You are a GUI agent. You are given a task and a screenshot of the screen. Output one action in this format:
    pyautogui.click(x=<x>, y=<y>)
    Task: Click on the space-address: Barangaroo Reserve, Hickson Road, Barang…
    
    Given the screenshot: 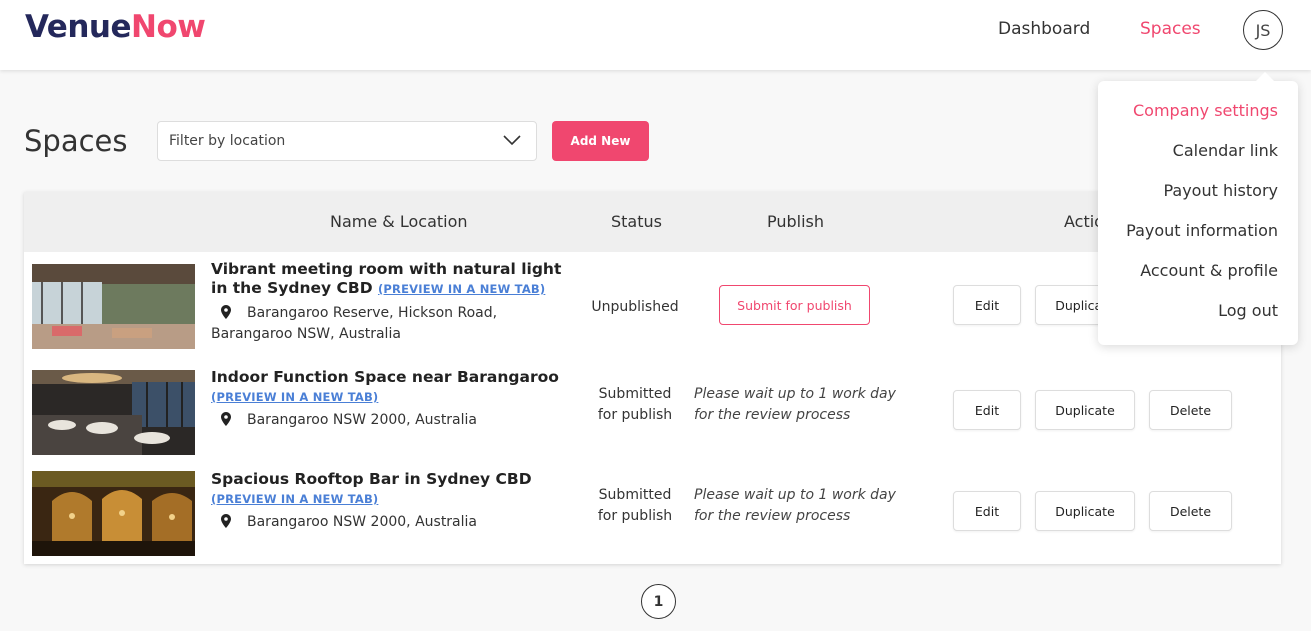 What is the action you would take?
    pyautogui.click(x=391, y=324)
    